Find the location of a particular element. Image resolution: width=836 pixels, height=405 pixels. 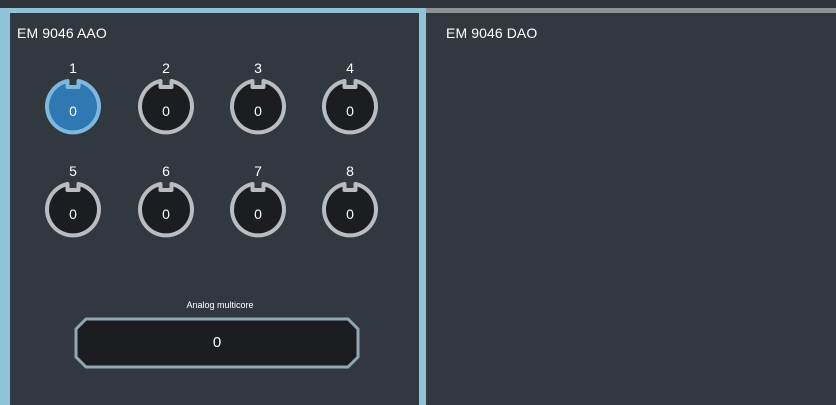

channel-3-connector: 3 0 is located at coordinates (258, 100).